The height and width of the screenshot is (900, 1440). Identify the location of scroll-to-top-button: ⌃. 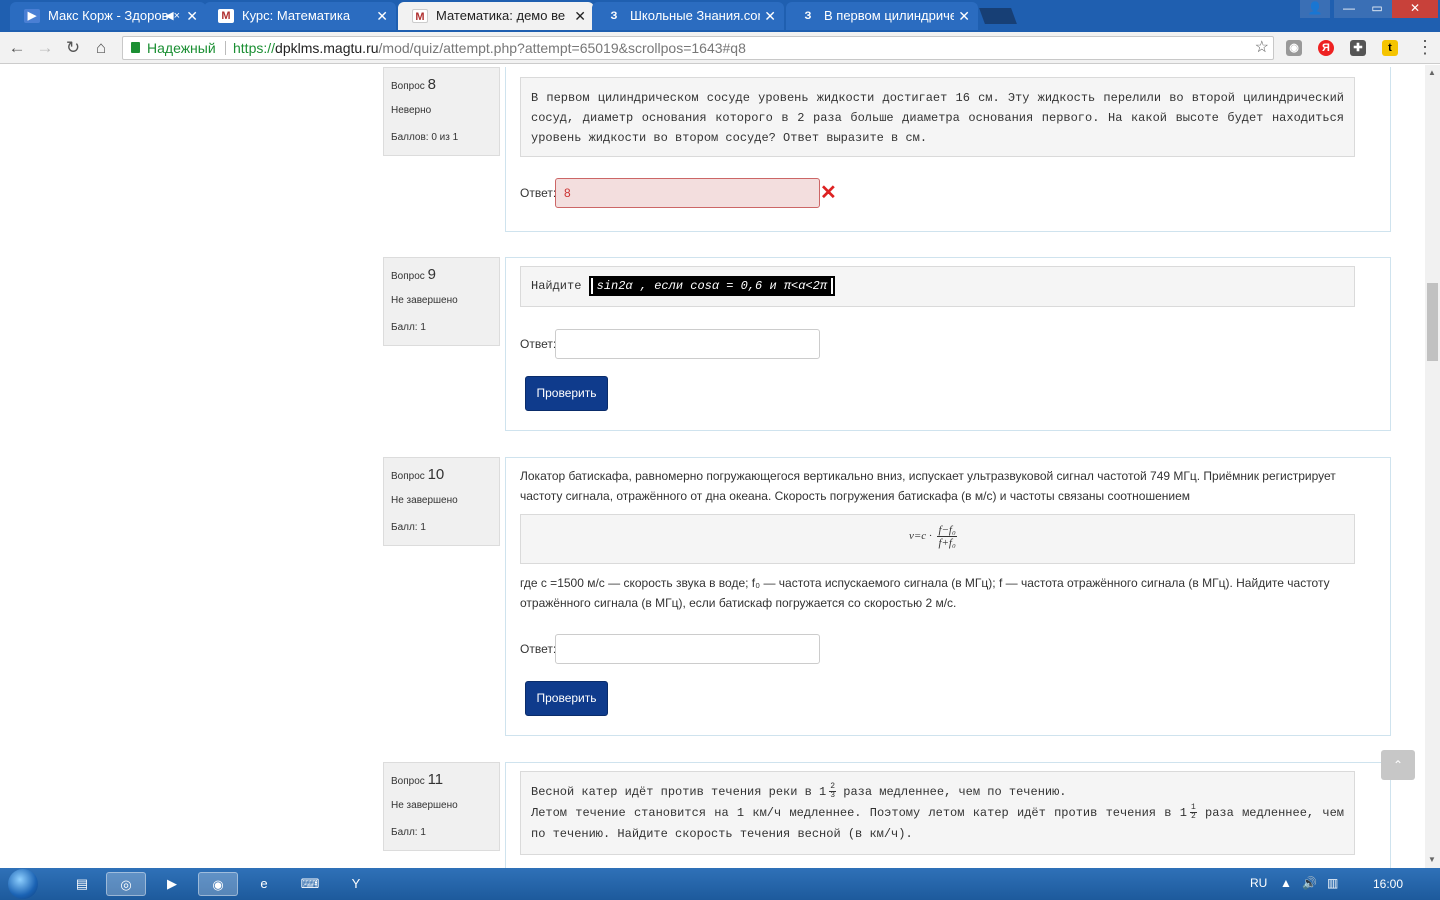
(1398, 765).